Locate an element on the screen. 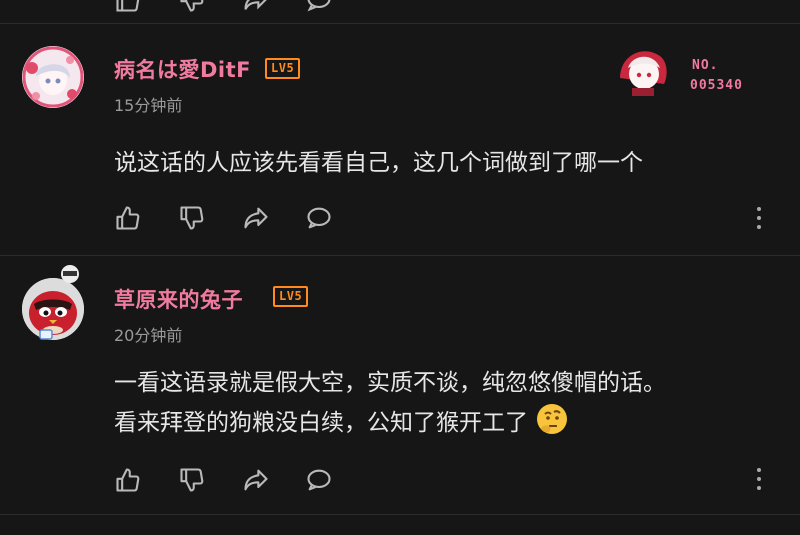 The height and width of the screenshot is (535, 800). comment-line-with-emoji: 看来拜登的狗粮没白续，公知了猴开工了 is located at coordinates (390, 421).